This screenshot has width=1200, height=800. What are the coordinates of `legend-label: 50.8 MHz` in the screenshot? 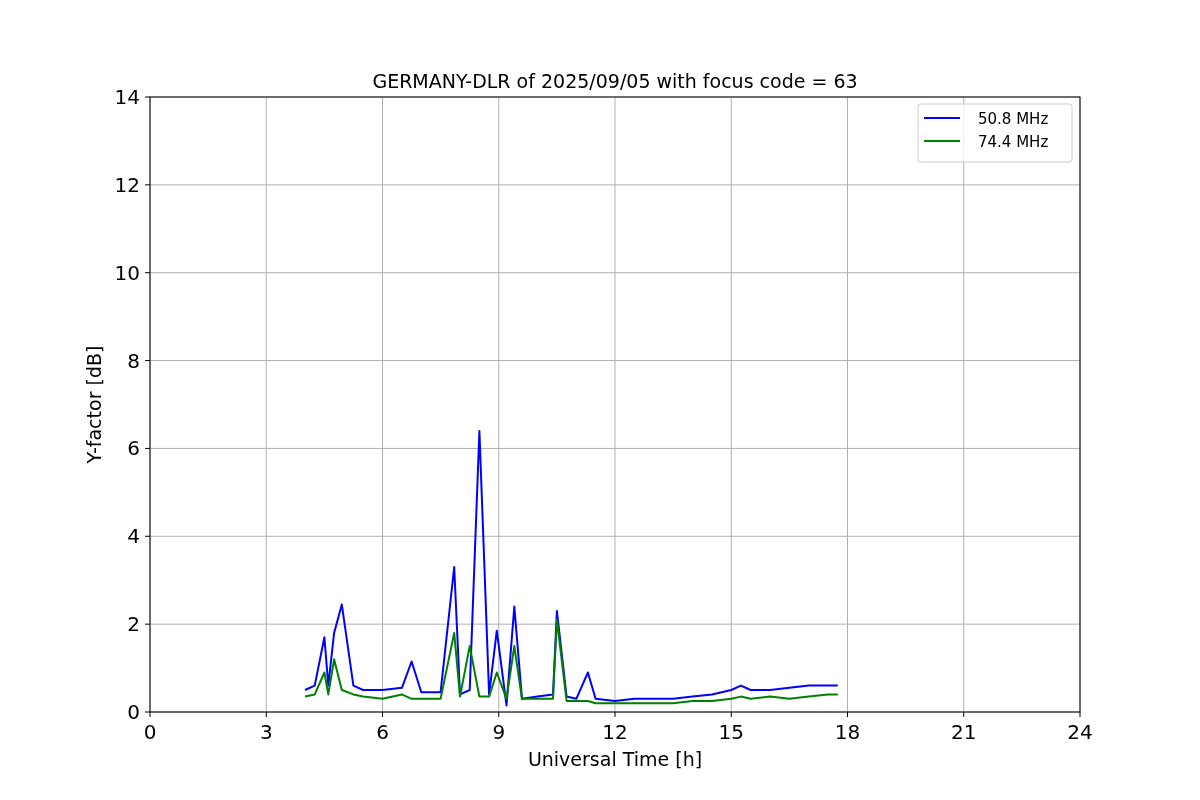 It's located at (1013, 119).